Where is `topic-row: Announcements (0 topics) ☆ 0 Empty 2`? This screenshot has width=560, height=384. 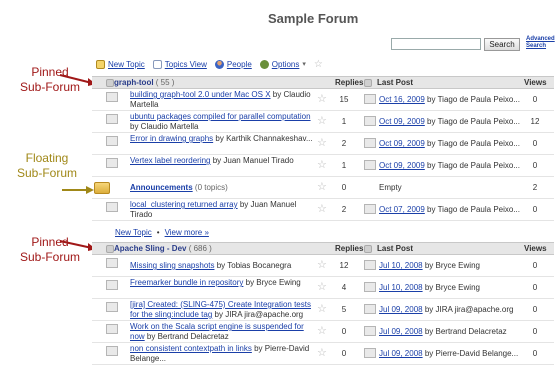 topic-row: Announcements (0 topics) ☆ 0 Empty 2 is located at coordinates (323, 188).